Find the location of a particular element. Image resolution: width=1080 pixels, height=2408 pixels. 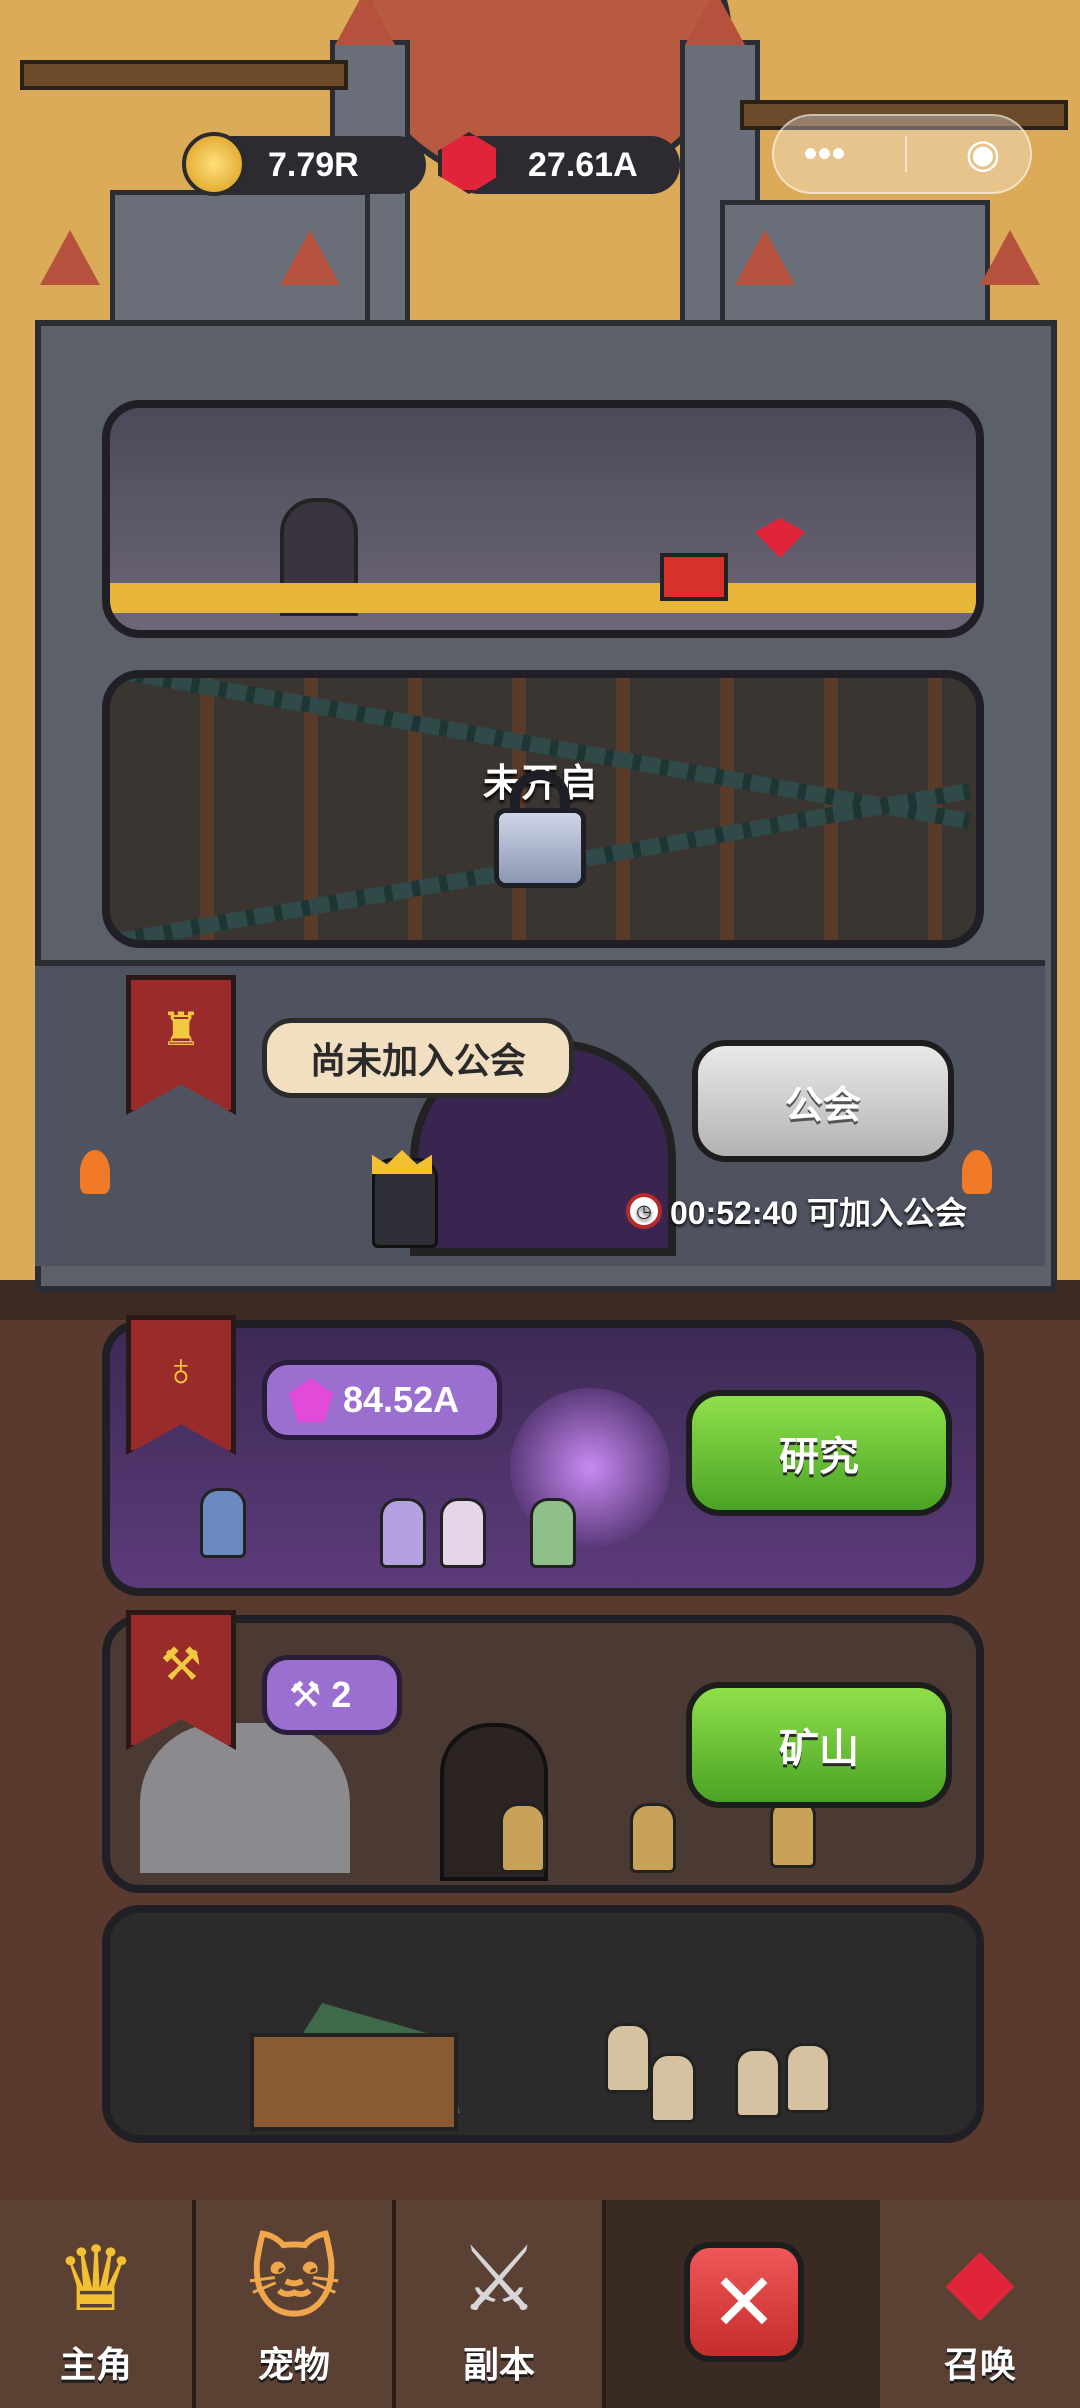

tower-roof-right is located at coordinates (715, 22).